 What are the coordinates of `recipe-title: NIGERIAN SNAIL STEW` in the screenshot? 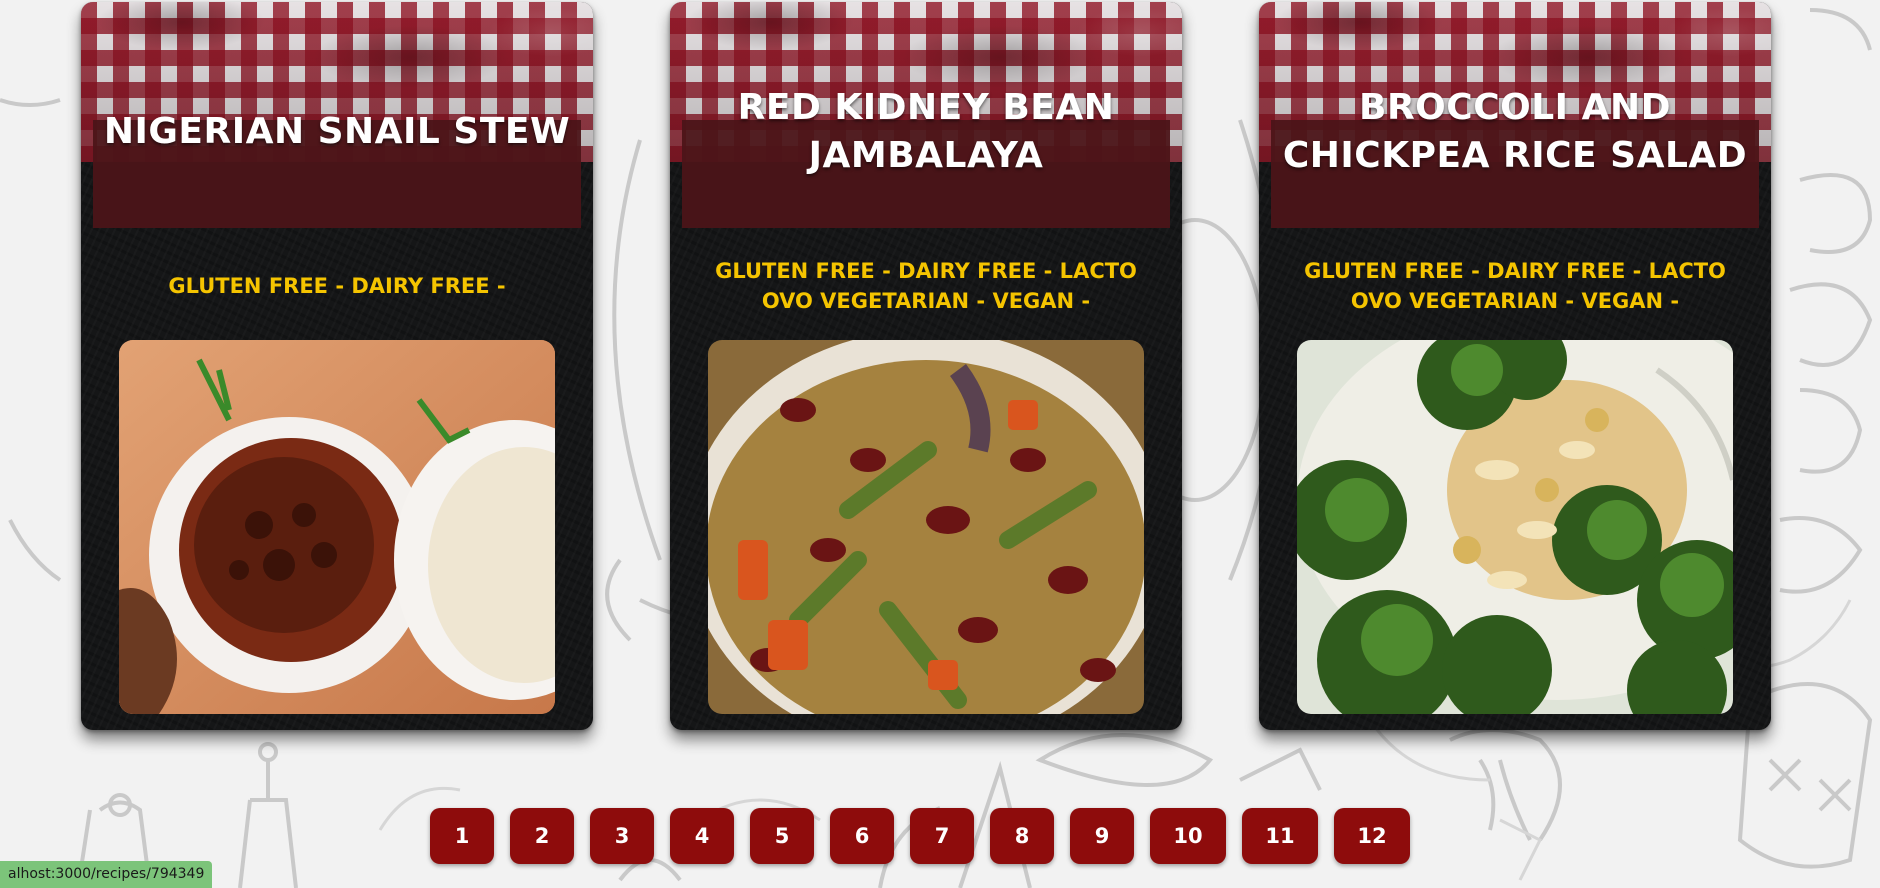 It's located at (337, 131).